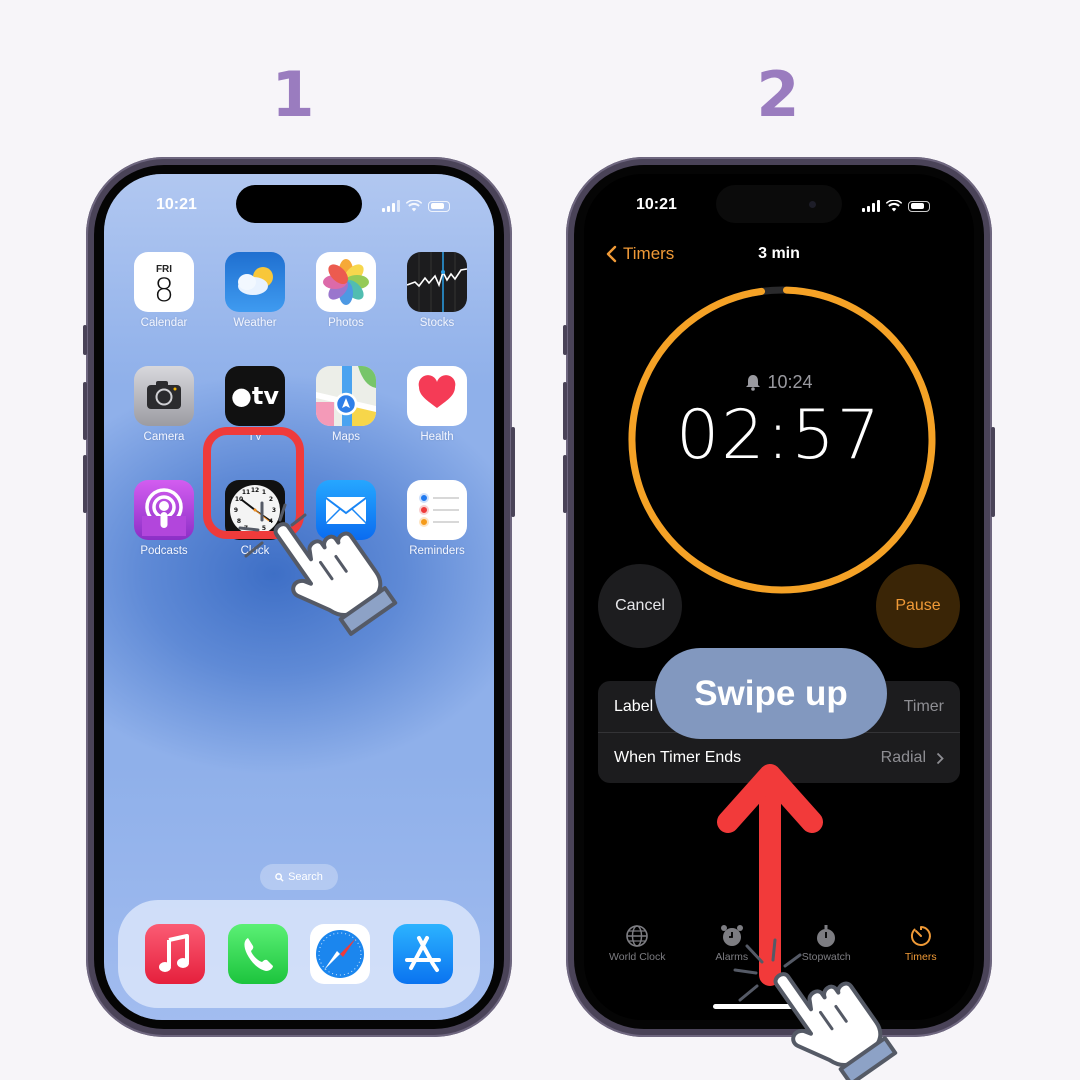 The height and width of the screenshot is (1080, 1080). I want to click on app-tv: ●tv TV, so click(255, 404).